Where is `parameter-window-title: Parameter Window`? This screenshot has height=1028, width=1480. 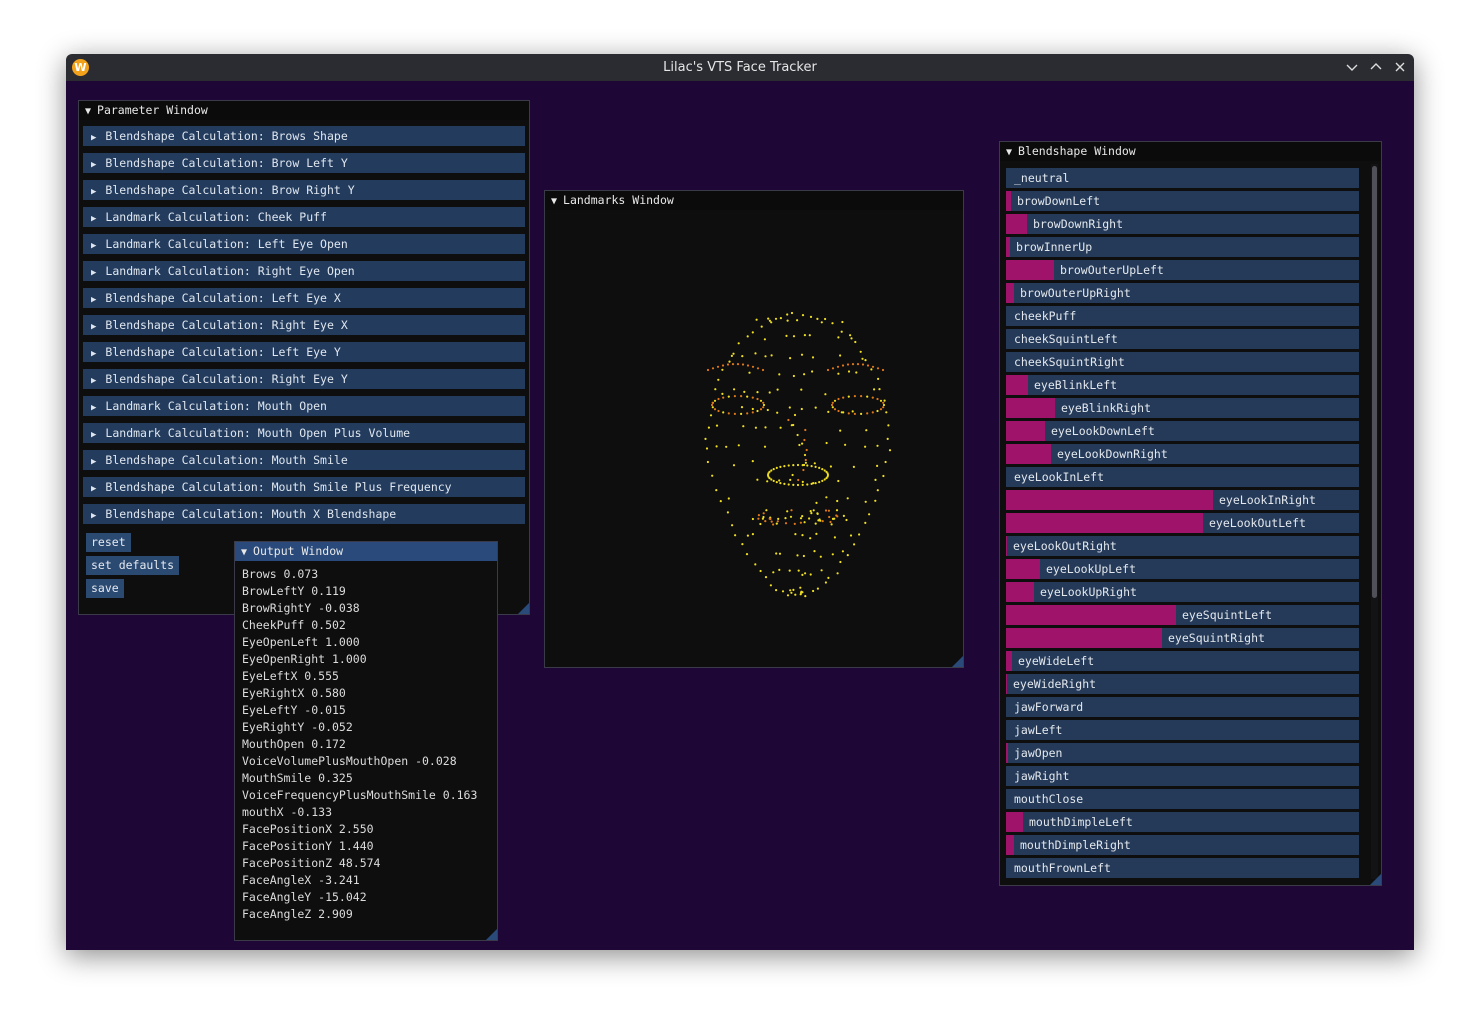
parameter-window-title: Parameter Window is located at coordinates (152, 110).